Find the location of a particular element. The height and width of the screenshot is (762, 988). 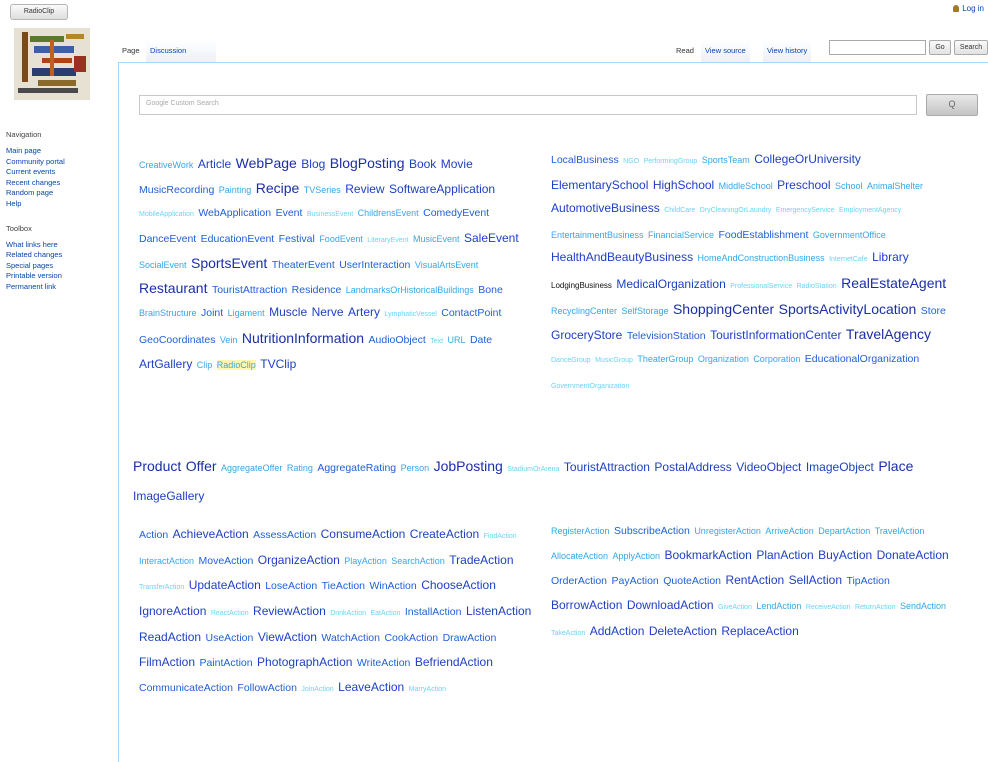

tag-link: TravelAgency is located at coordinates (888, 334).